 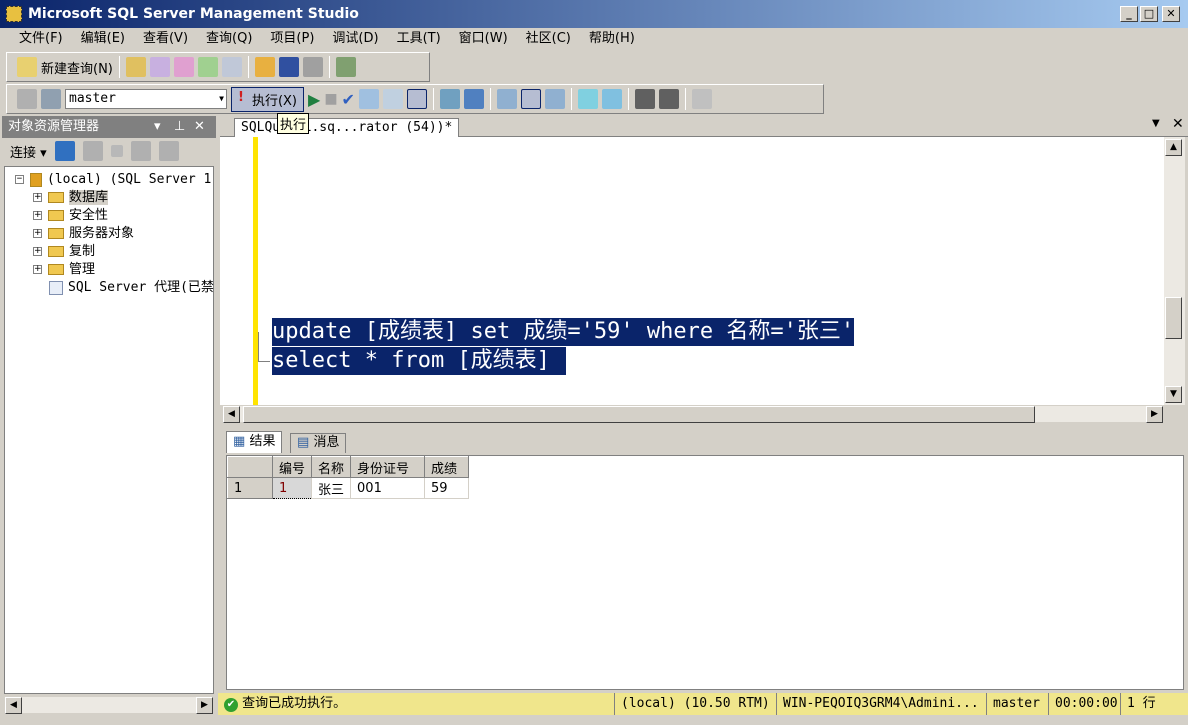 What do you see at coordinates (1174, 271) in the screenshot?
I see `editor-vertical-scrollbar: ▲ ▼` at bounding box center [1174, 271].